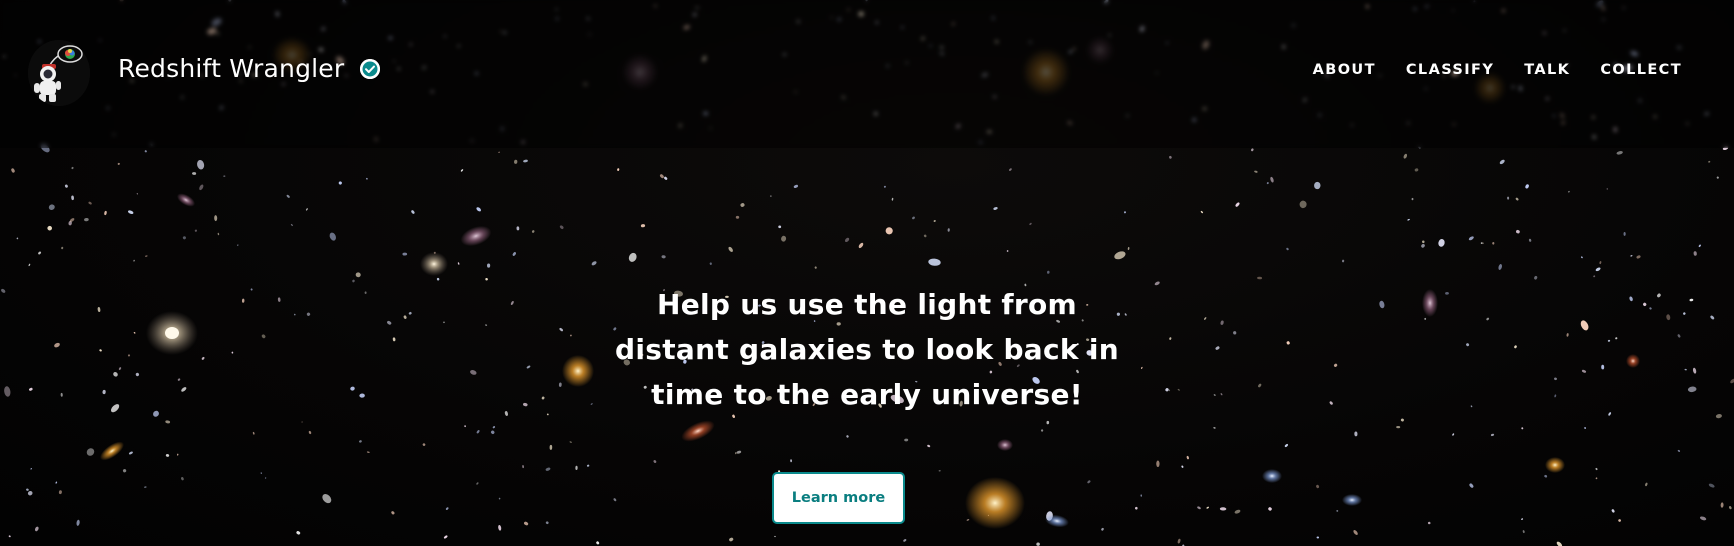 The image size is (1734, 546). What do you see at coordinates (1547, 70) in the screenshot?
I see `nav-talk-link: TALK` at bounding box center [1547, 70].